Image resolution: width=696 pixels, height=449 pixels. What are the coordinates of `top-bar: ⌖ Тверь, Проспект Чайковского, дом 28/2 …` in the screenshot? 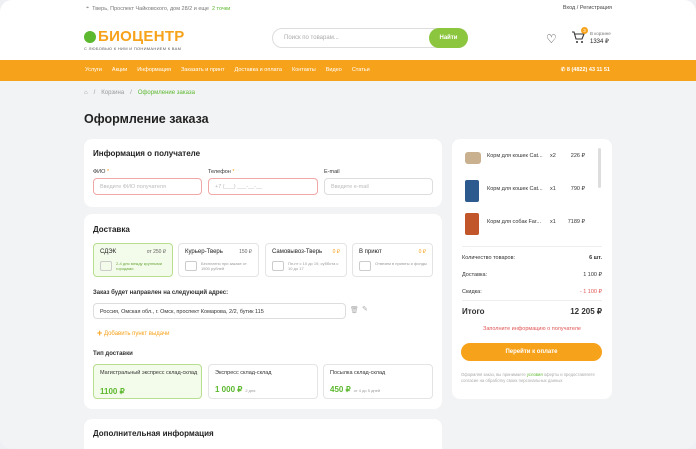 It's located at (348, 9).